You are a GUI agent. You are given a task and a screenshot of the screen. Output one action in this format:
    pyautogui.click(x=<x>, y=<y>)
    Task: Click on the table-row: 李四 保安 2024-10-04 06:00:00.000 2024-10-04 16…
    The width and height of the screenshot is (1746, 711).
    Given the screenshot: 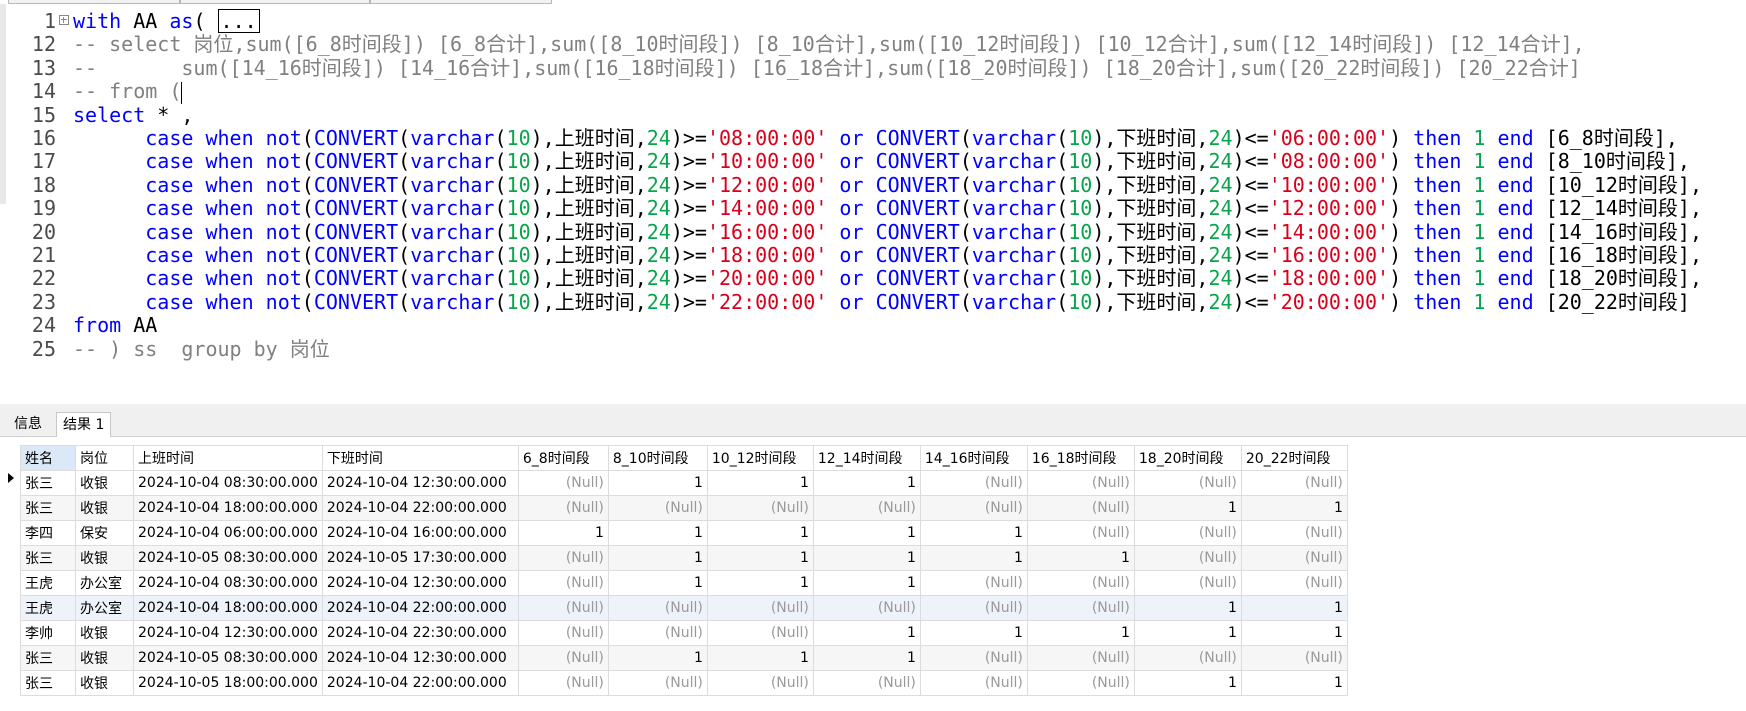 What is the action you would take?
    pyautogui.click(x=684, y=533)
    